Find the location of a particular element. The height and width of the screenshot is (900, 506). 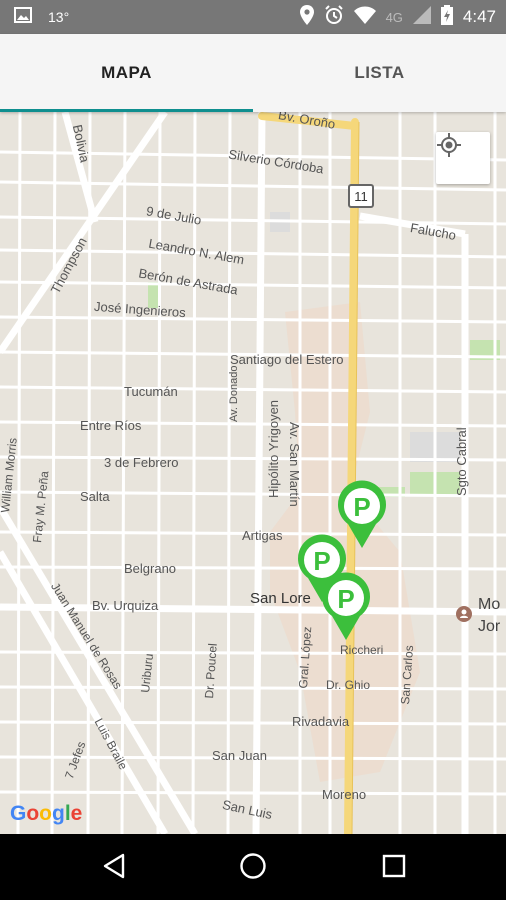

street-label: Santiago del Estero is located at coordinates (287, 359).